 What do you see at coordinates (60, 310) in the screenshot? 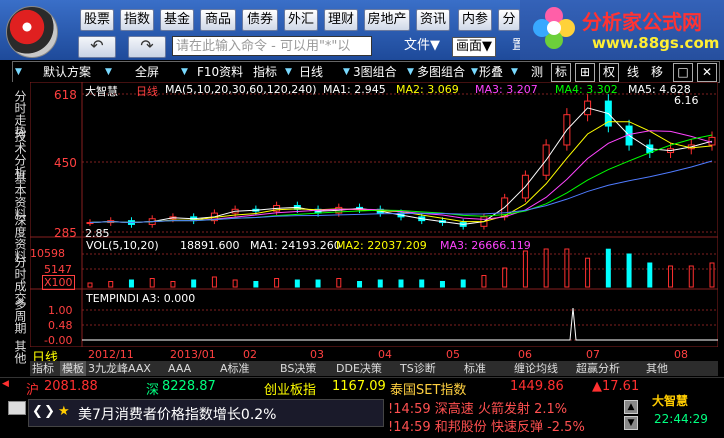
I see `ind-axis-1: 1.00` at bounding box center [60, 310].